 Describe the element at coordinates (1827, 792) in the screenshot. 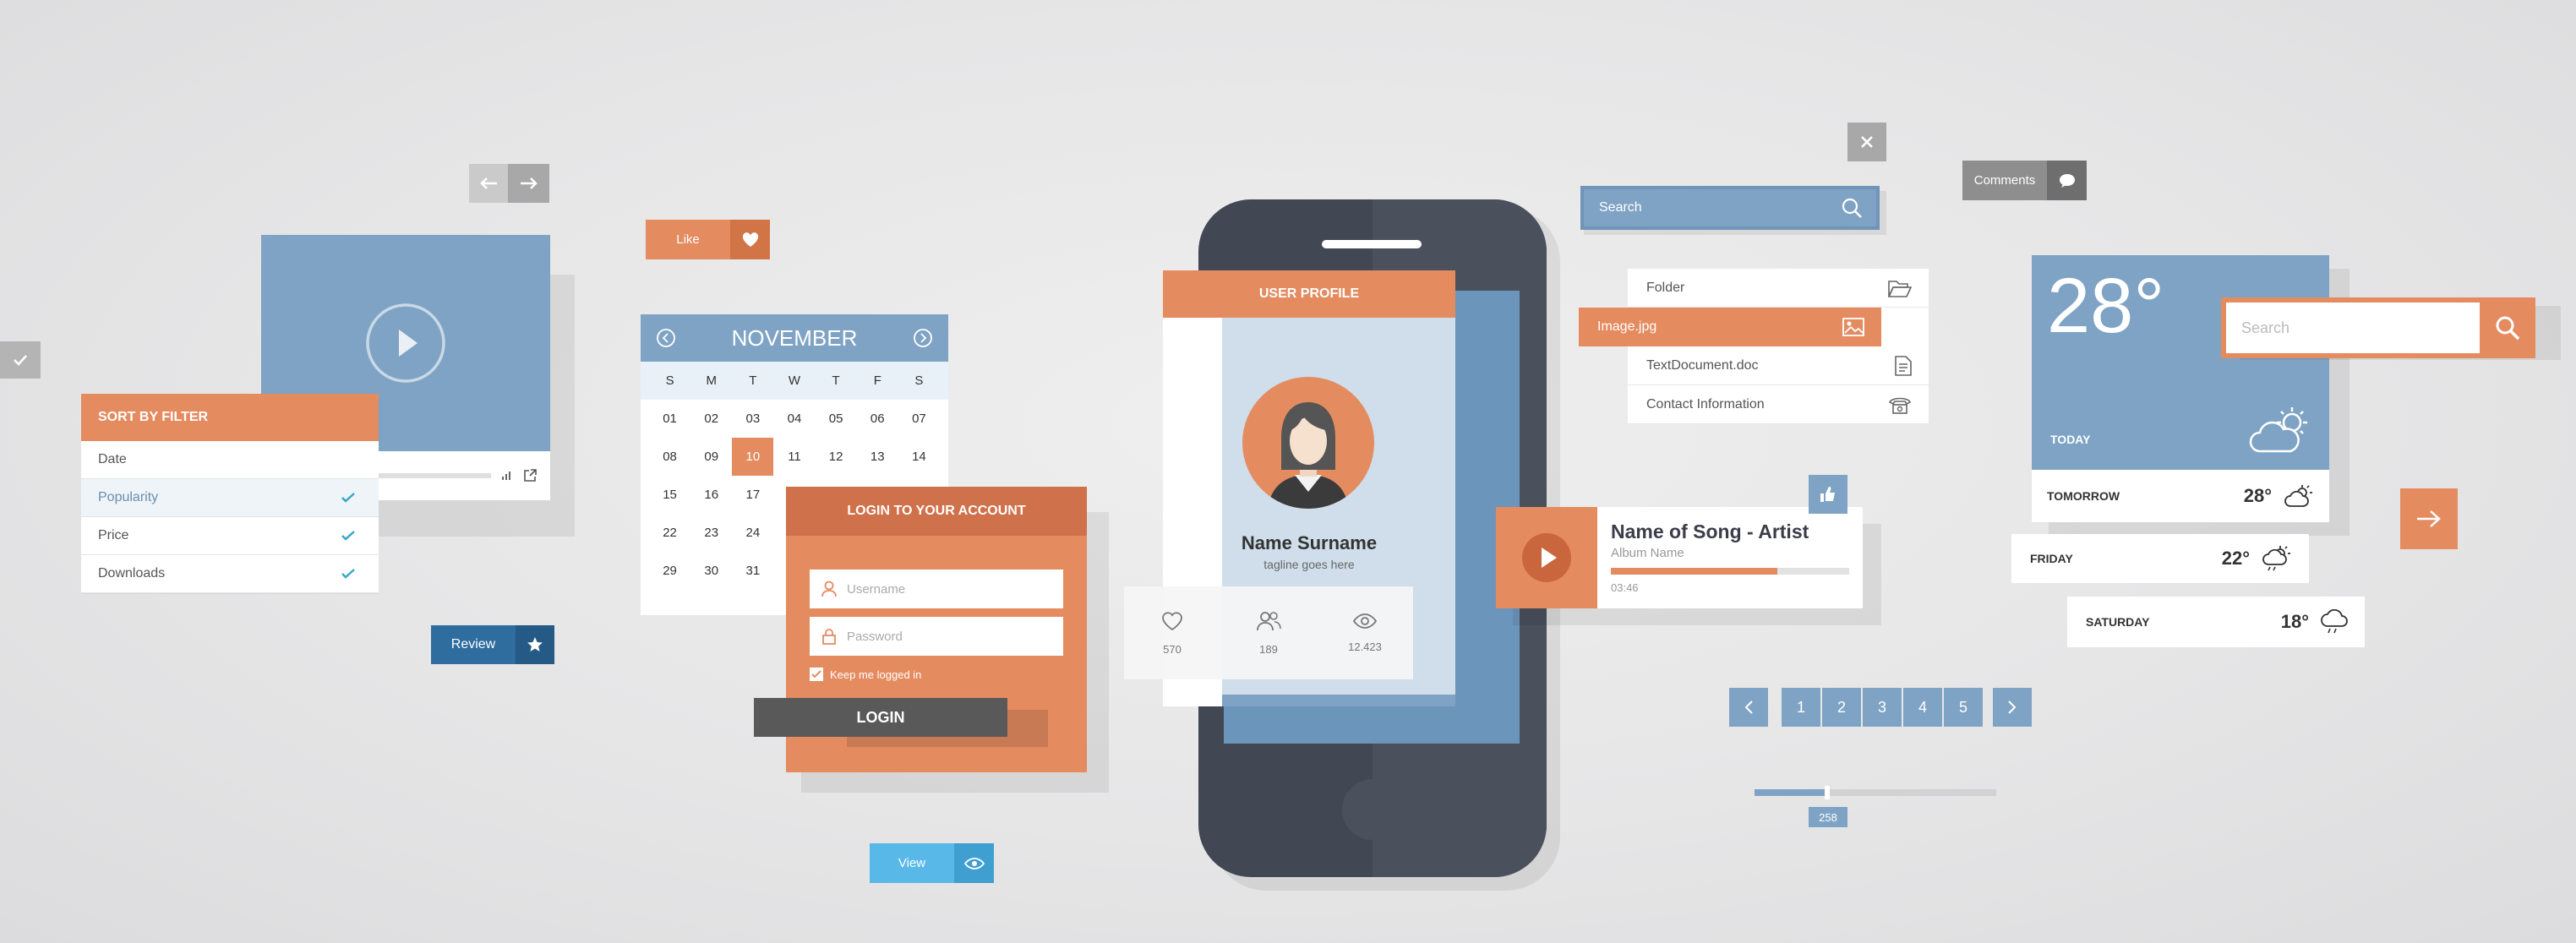

I see `slider-handle` at that location.